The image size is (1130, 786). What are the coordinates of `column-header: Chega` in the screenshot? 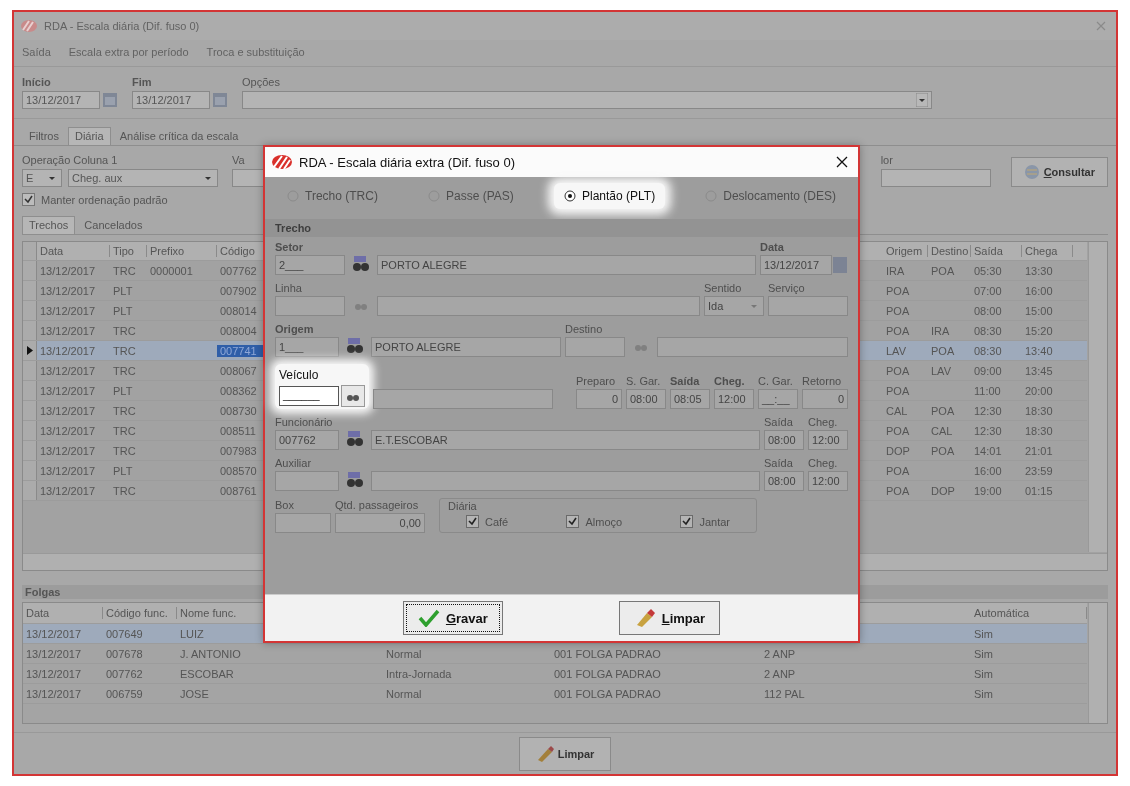 It's located at (1047, 251).